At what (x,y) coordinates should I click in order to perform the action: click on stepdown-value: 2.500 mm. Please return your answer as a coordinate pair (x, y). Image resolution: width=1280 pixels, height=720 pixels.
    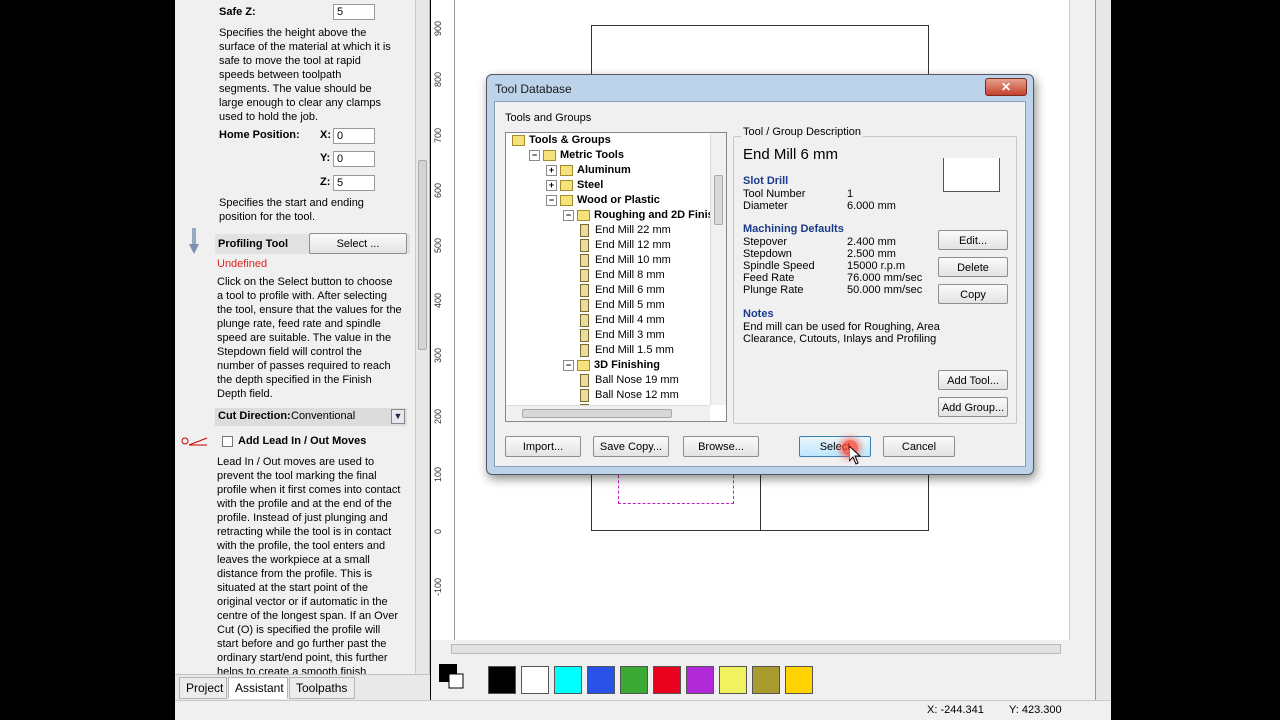
    Looking at the image, I should click on (871, 254).